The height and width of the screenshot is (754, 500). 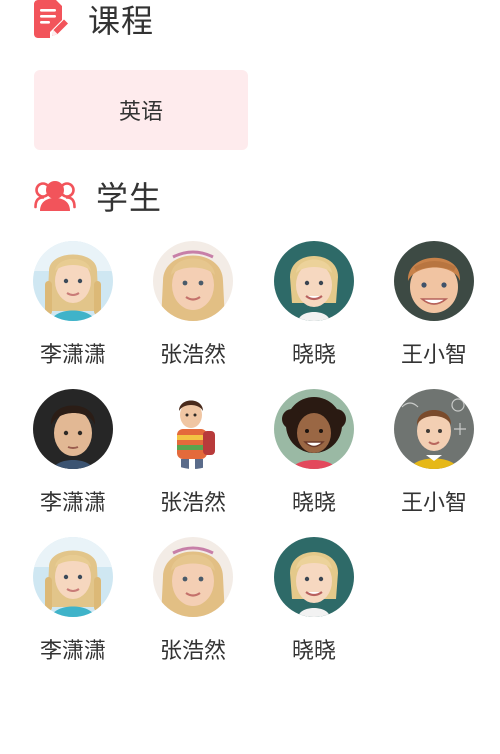 I want to click on course-section-title: 课程, so click(x=121, y=21).